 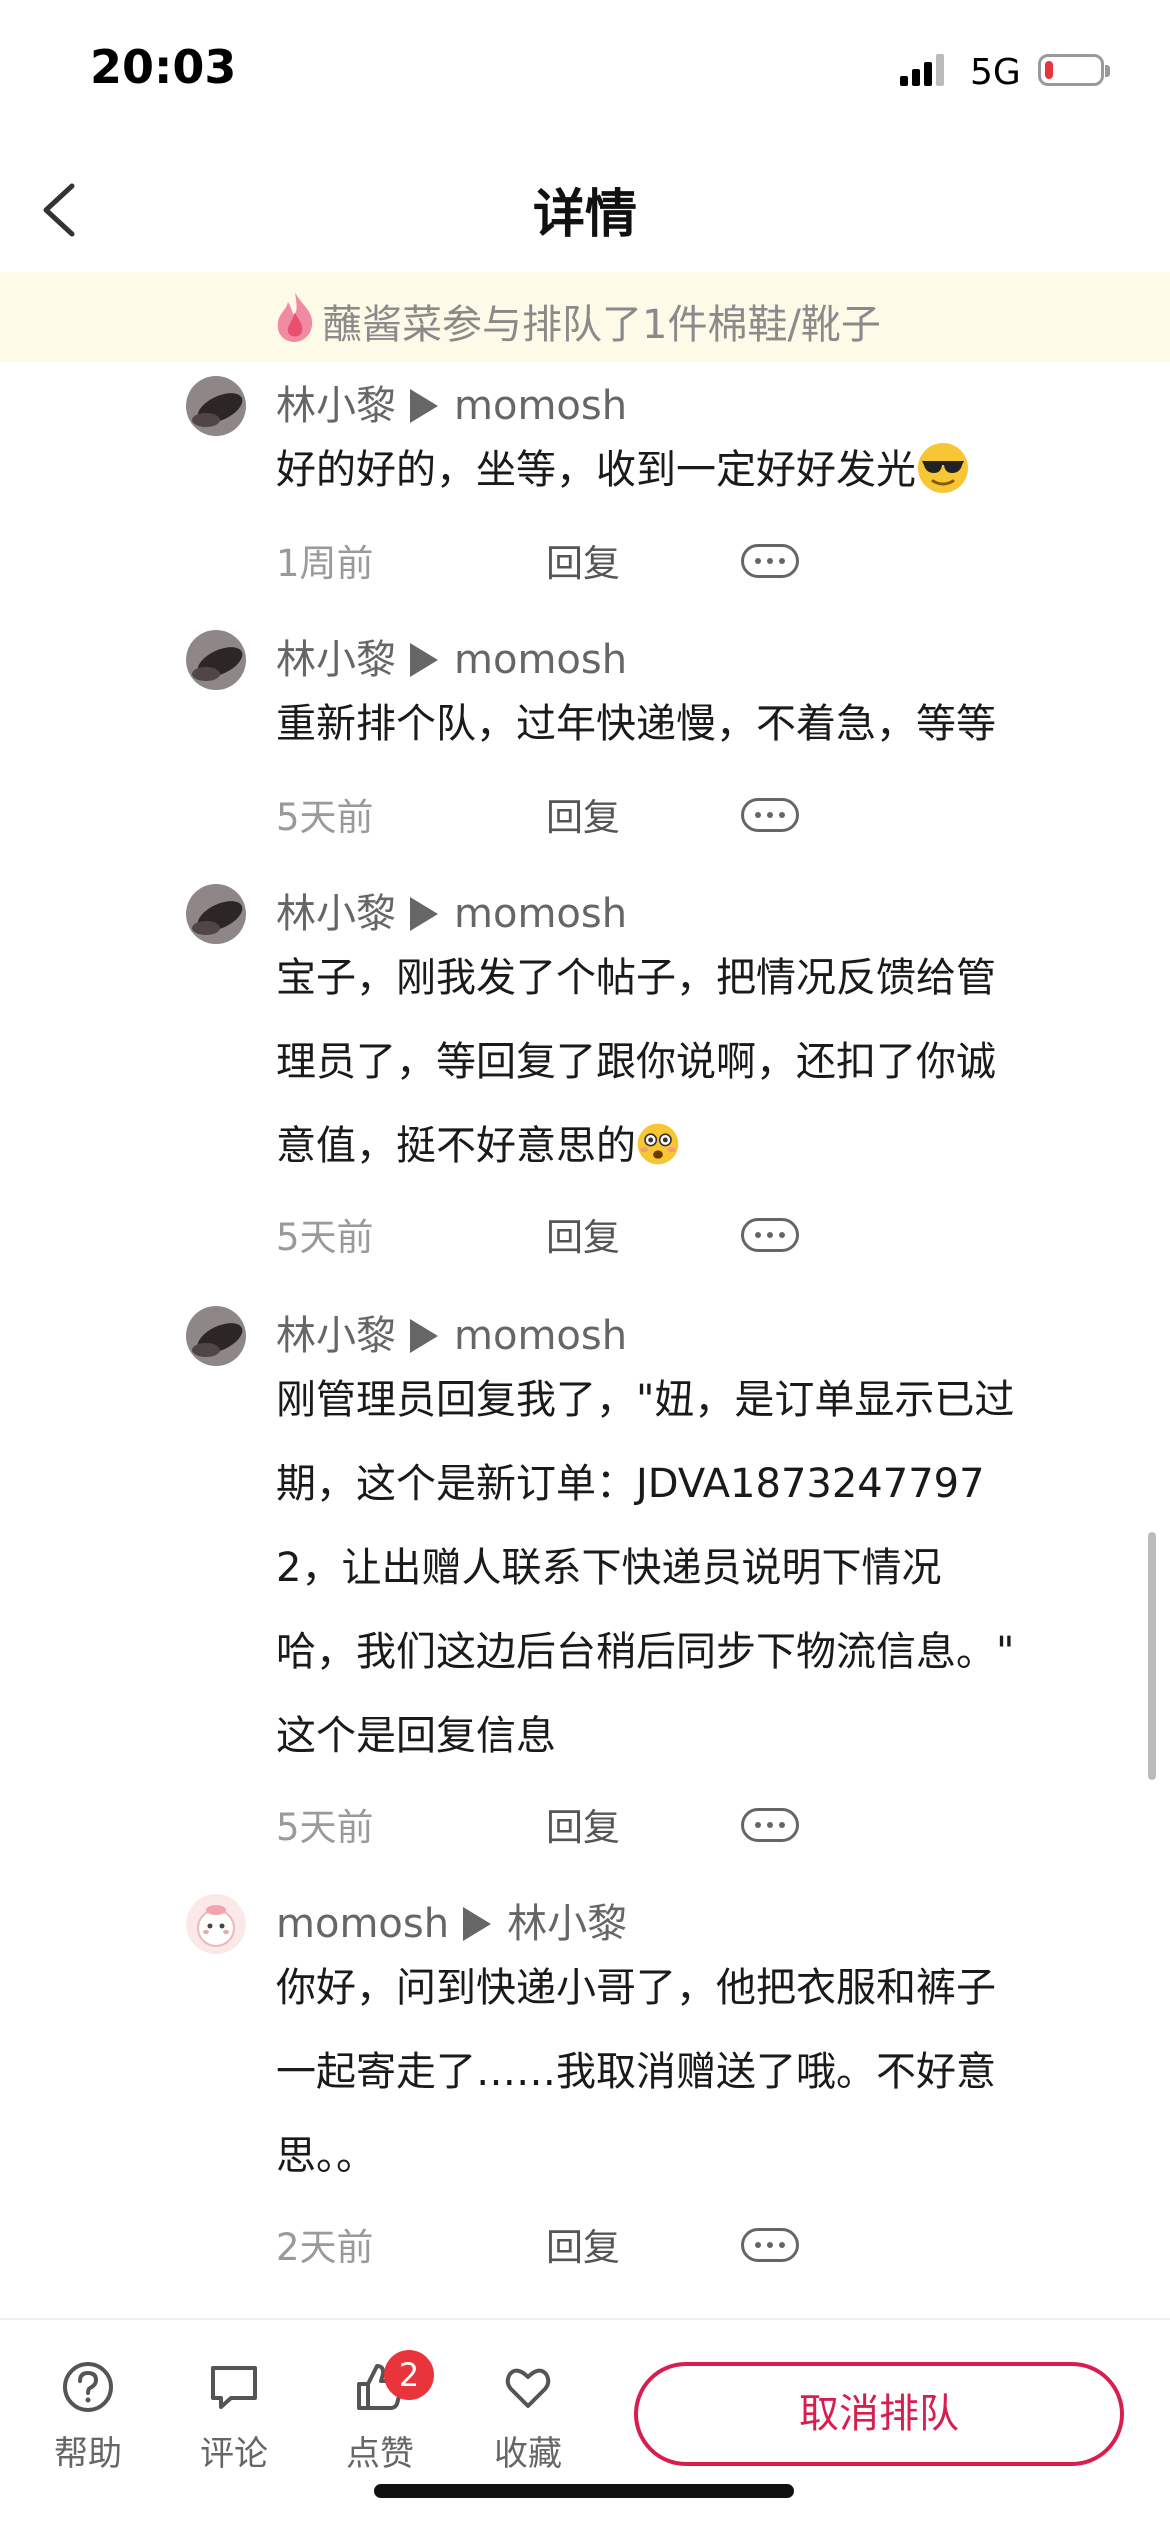 What do you see at coordinates (584, 215) in the screenshot?
I see `page-title: 详情` at bounding box center [584, 215].